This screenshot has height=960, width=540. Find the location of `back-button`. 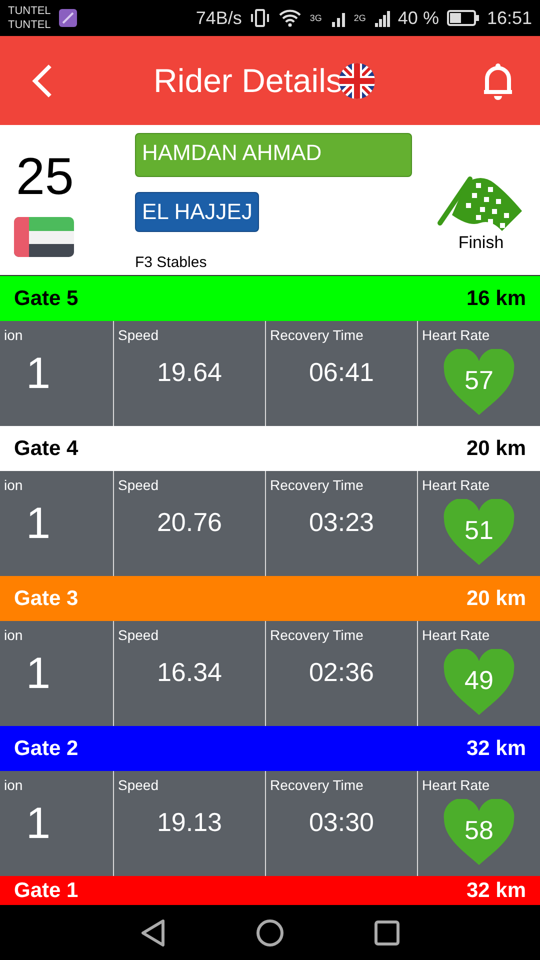

back-button is located at coordinates (42, 80).